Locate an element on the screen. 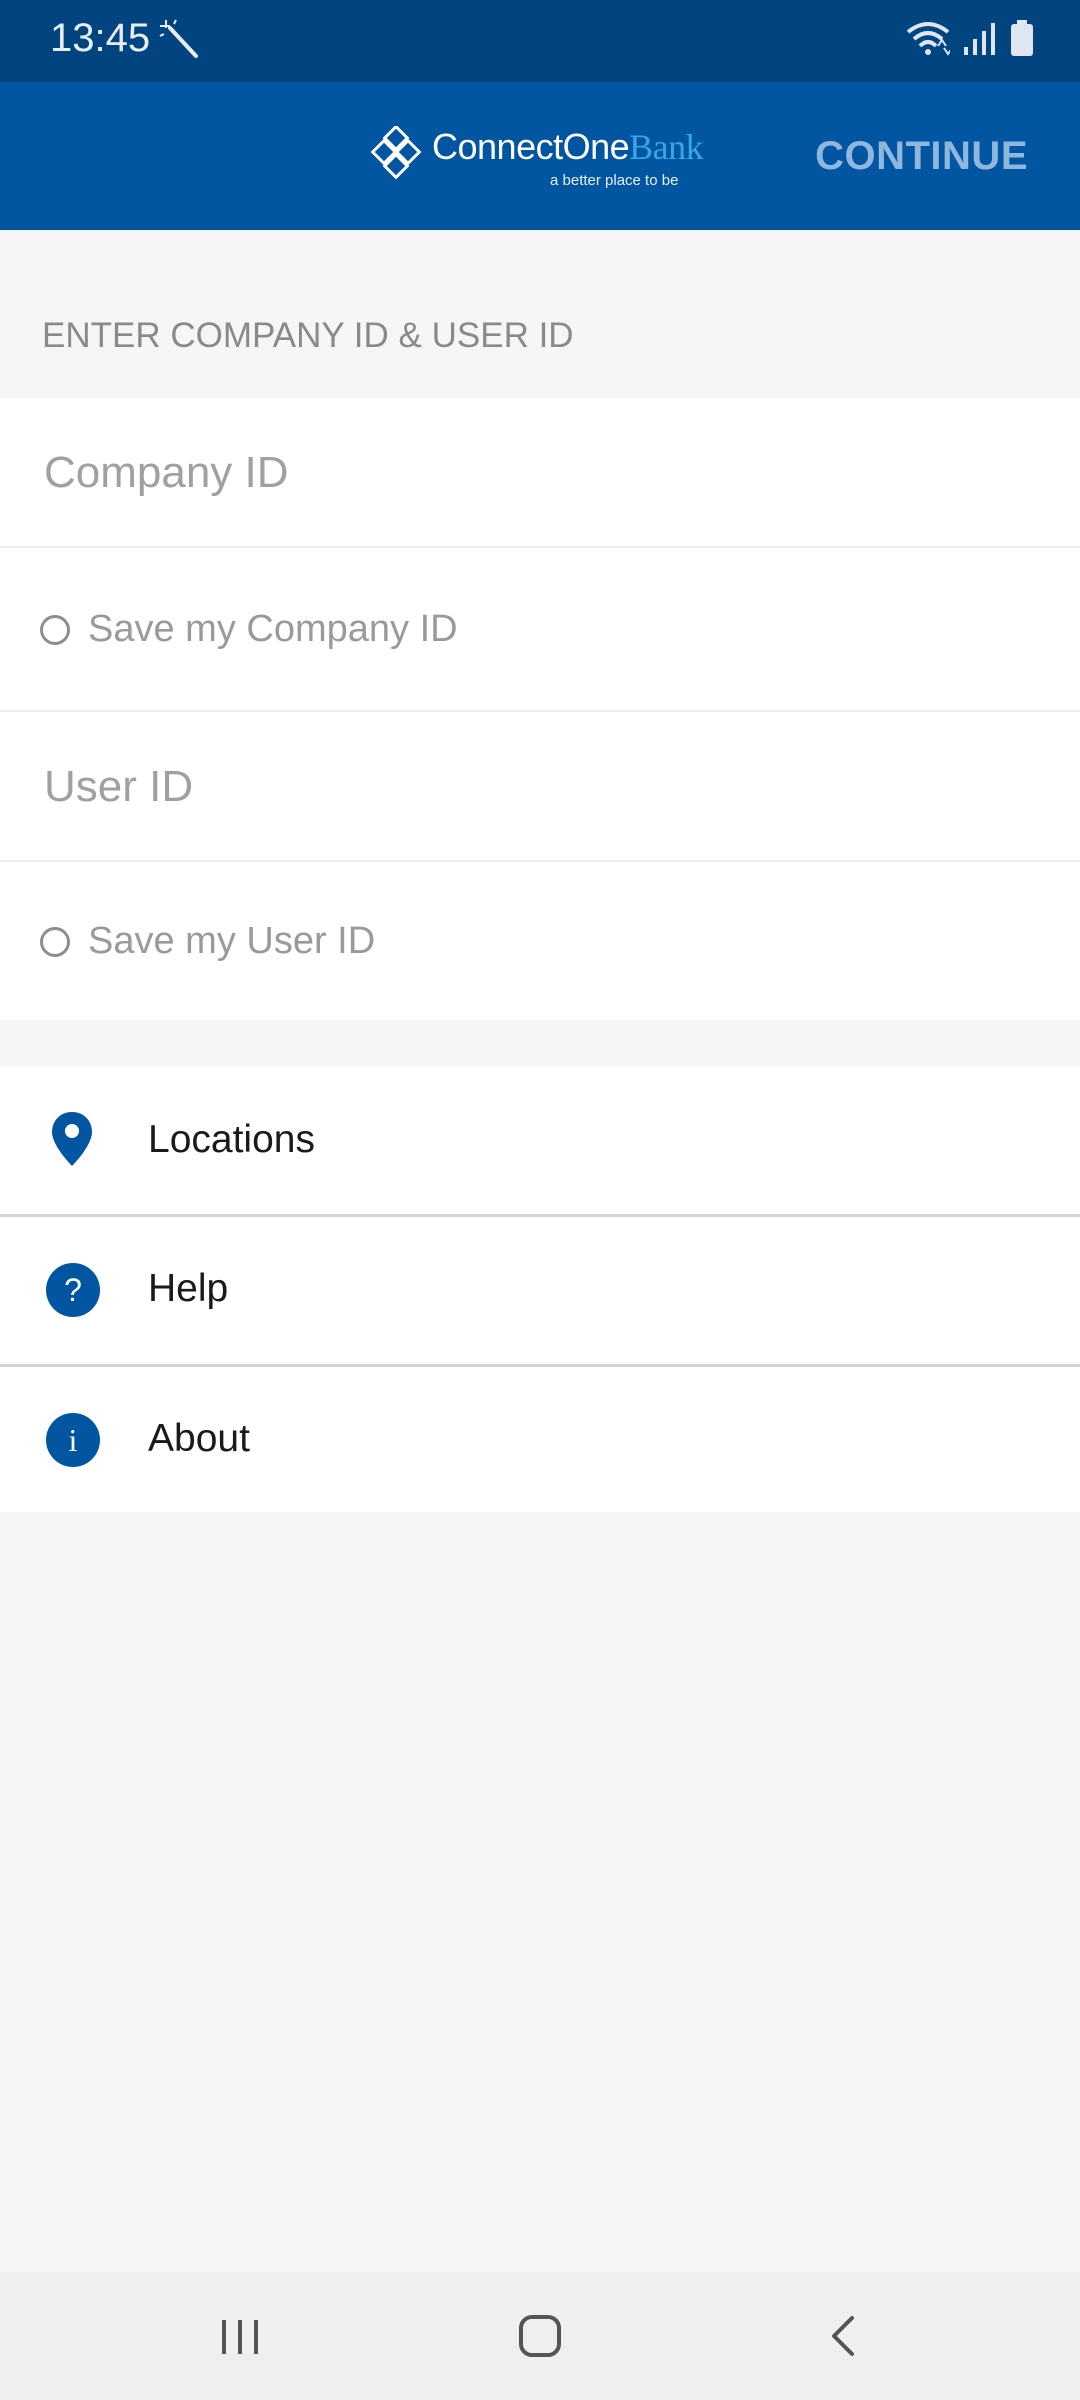 The width and height of the screenshot is (1080, 2400). logo-brand-accent: Bank is located at coordinates (666, 147).